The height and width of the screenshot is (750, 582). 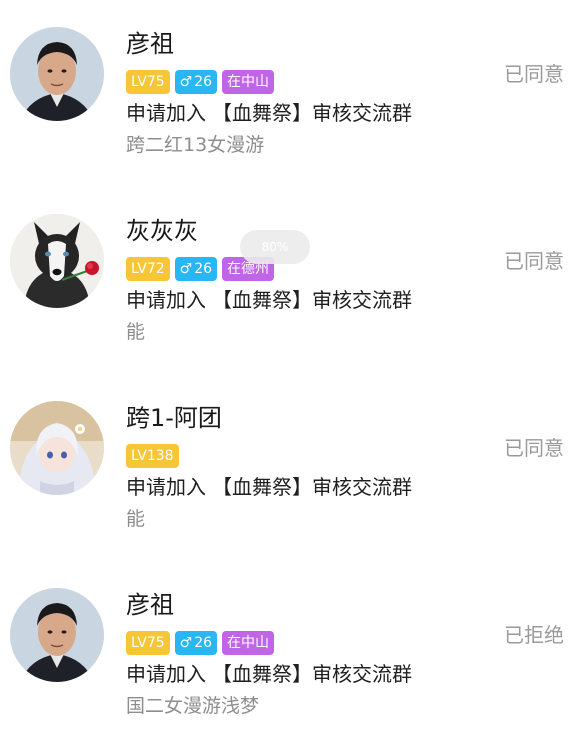 What do you see at coordinates (57, 448) in the screenshot?
I see `anime-girl-avatar` at bounding box center [57, 448].